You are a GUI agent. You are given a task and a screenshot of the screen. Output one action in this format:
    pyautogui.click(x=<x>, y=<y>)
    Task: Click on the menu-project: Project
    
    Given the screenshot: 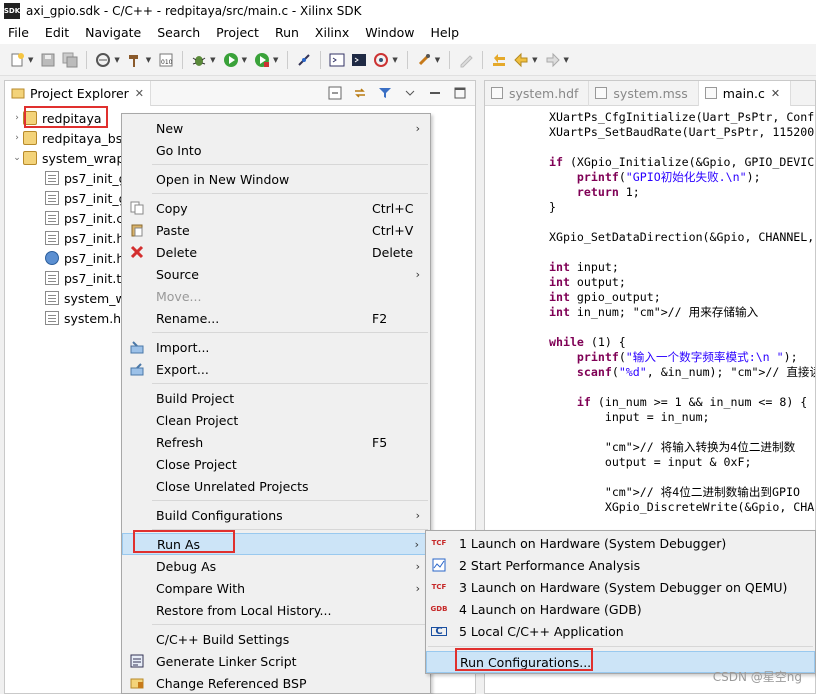 What is the action you would take?
    pyautogui.click(x=237, y=33)
    